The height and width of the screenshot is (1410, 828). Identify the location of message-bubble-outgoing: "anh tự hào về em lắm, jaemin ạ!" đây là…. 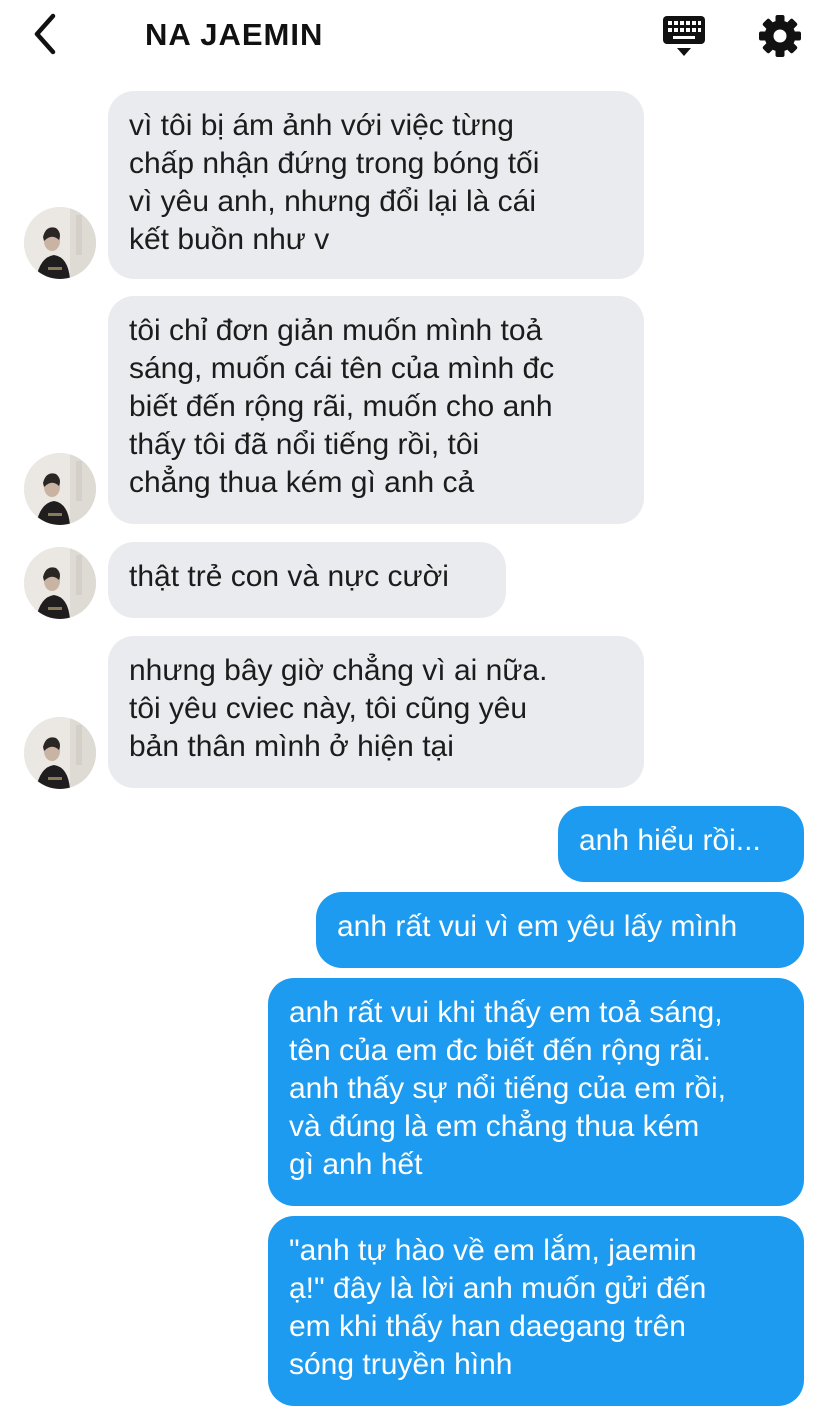
(536, 1311).